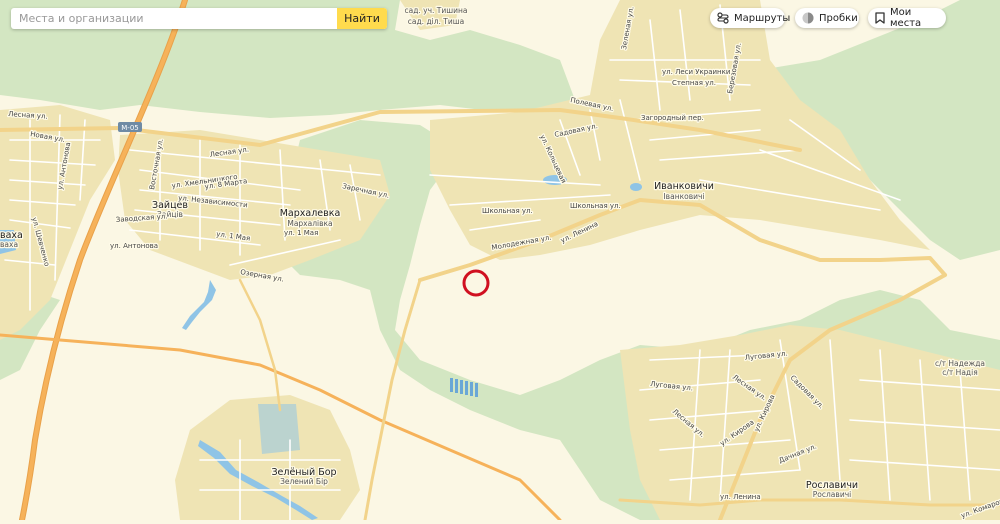  I want to click on route-icon, so click(723, 18).